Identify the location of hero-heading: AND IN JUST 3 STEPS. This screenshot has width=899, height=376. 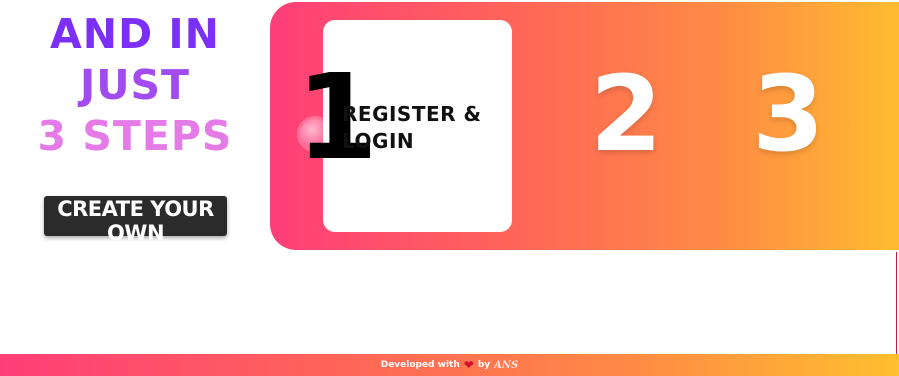
(135, 85).